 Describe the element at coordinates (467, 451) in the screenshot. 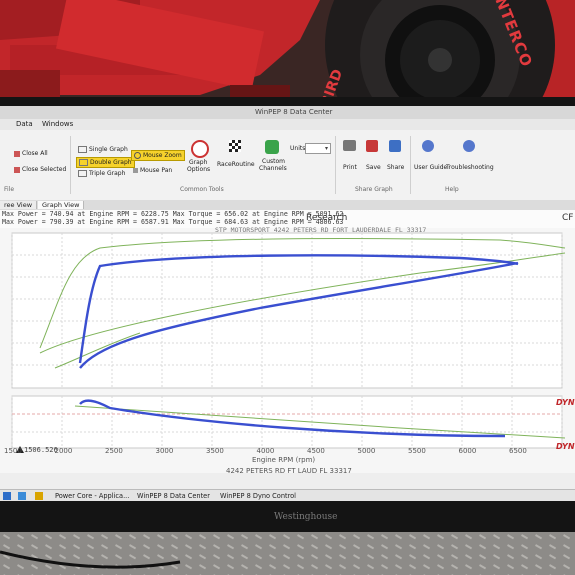

I see `x-tick-label: 6000` at that location.